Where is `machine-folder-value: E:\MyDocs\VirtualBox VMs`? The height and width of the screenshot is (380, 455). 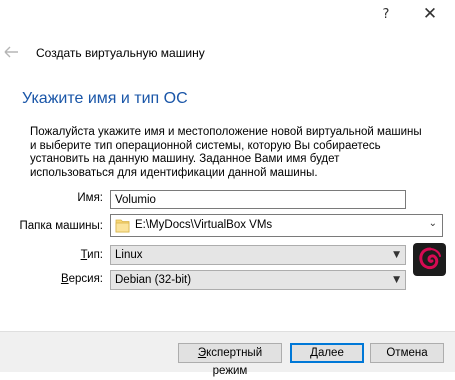 machine-folder-value: E:\MyDocs\VirtualBox VMs is located at coordinates (204, 225).